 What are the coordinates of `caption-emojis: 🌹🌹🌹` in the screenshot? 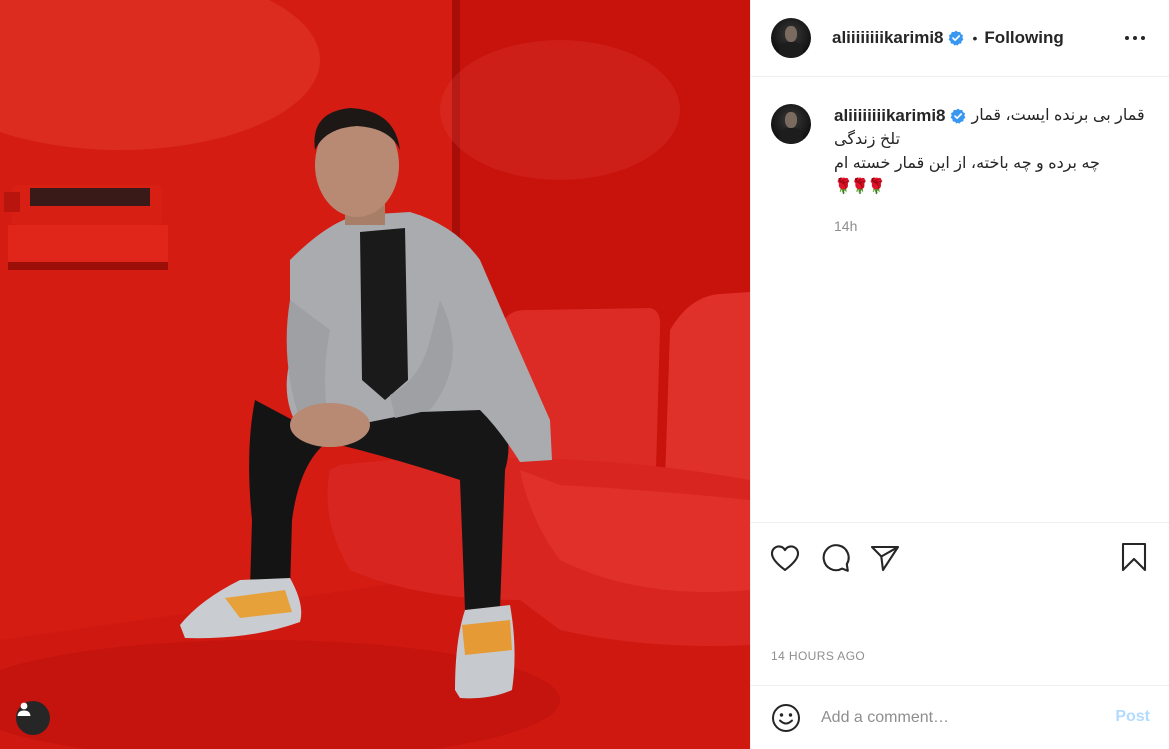 It's located at (860, 186).